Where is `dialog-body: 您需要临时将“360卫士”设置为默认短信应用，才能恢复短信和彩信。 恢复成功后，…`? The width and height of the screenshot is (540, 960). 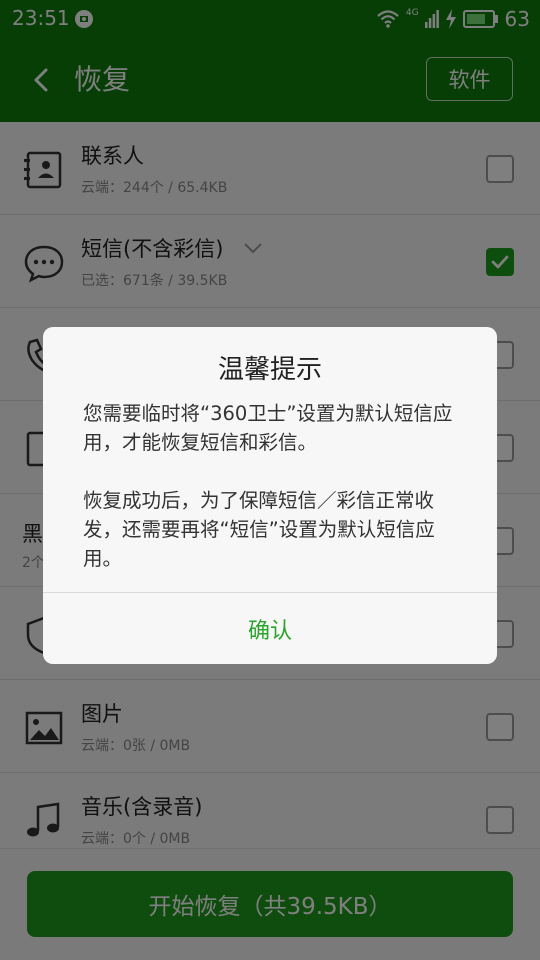
dialog-body: 您需要临时将“360卫士”设置为默认短信应用，才能恢复短信和彩信。 恢复成功后，… is located at coordinates (273, 486).